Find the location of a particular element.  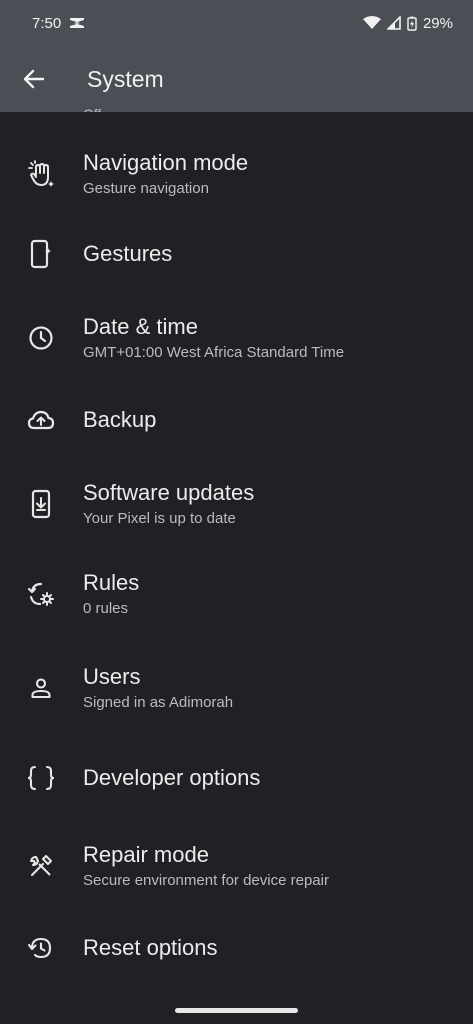

battery-charging-icon is located at coordinates (412, 23).